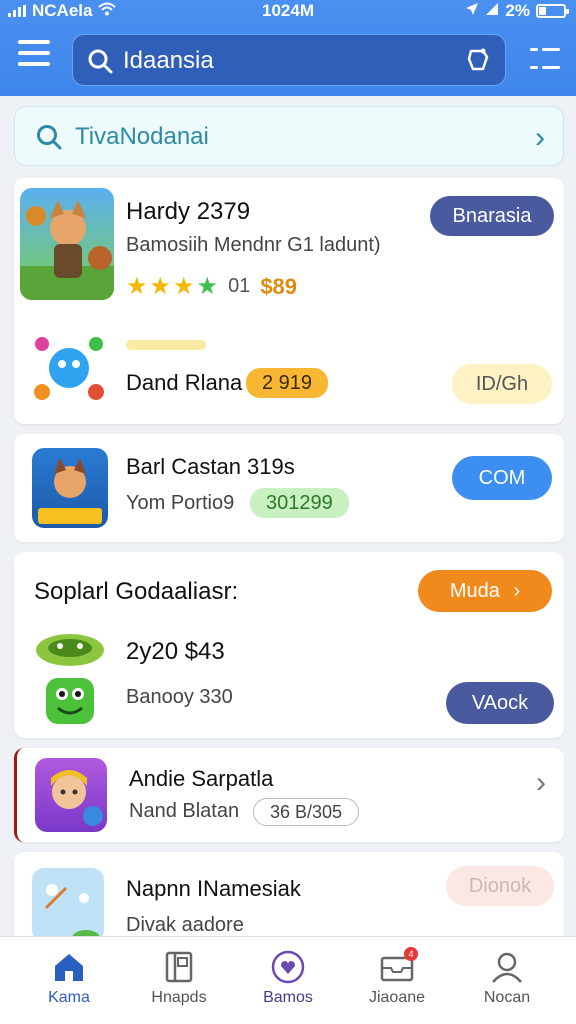 Image resolution: width=576 pixels, height=1024 pixels. Describe the element at coordinates (502, 478) in the screenshot. I see `primary-action-button: COM` at that location.